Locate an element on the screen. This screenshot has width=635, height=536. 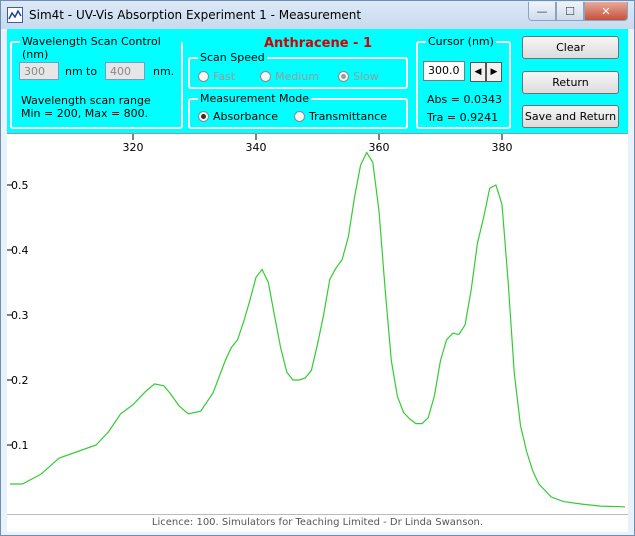
x-tick-label: 320 is located at coordinates (133, 147).